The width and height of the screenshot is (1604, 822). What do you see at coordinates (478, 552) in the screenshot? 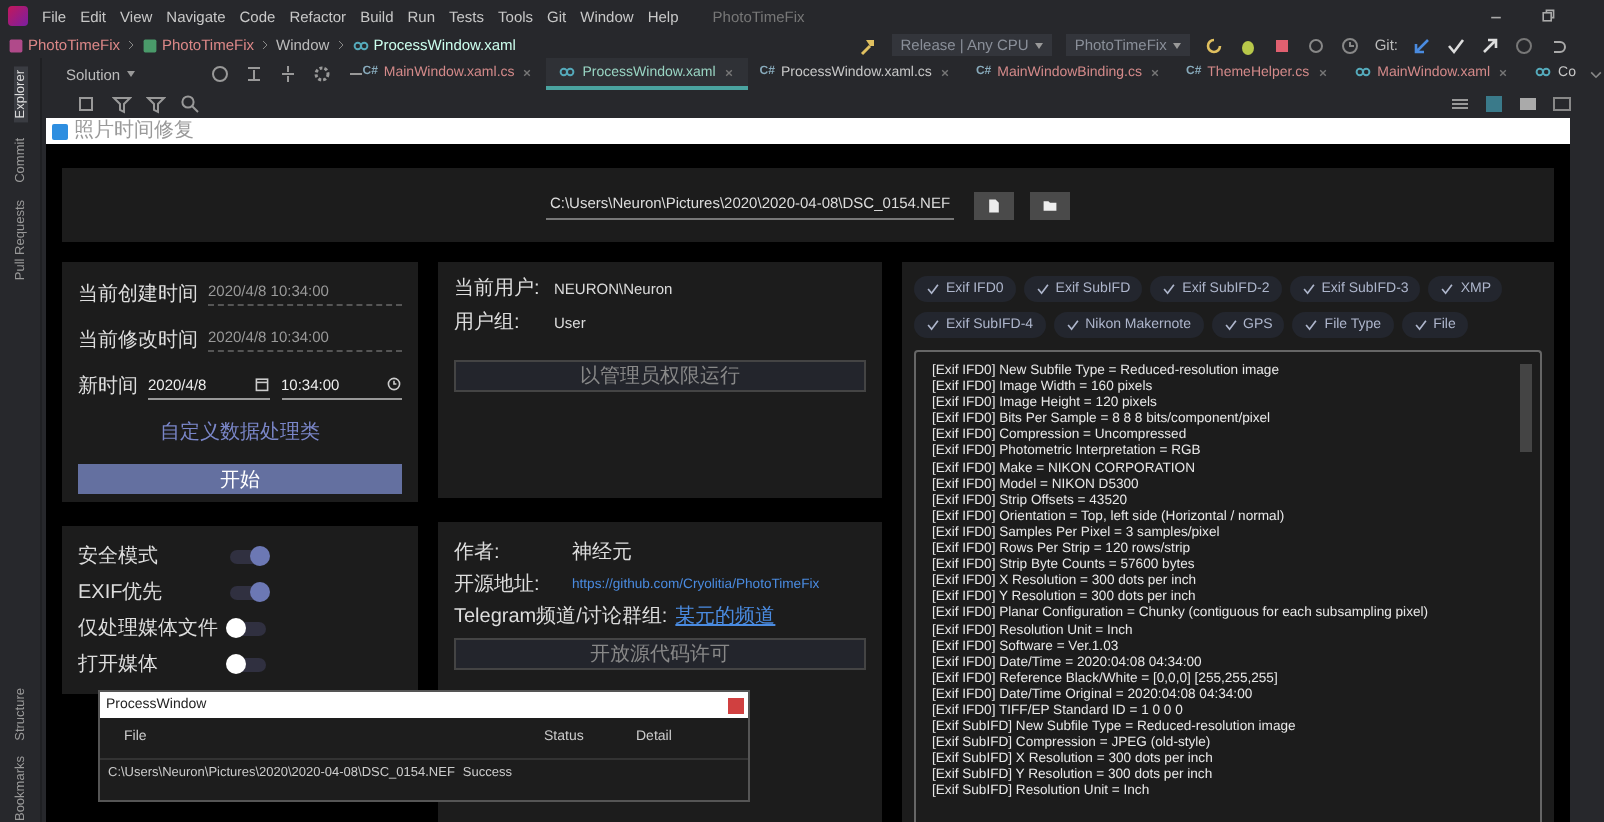
I see `field-label: 作者:` at bounding box center [478, 552].